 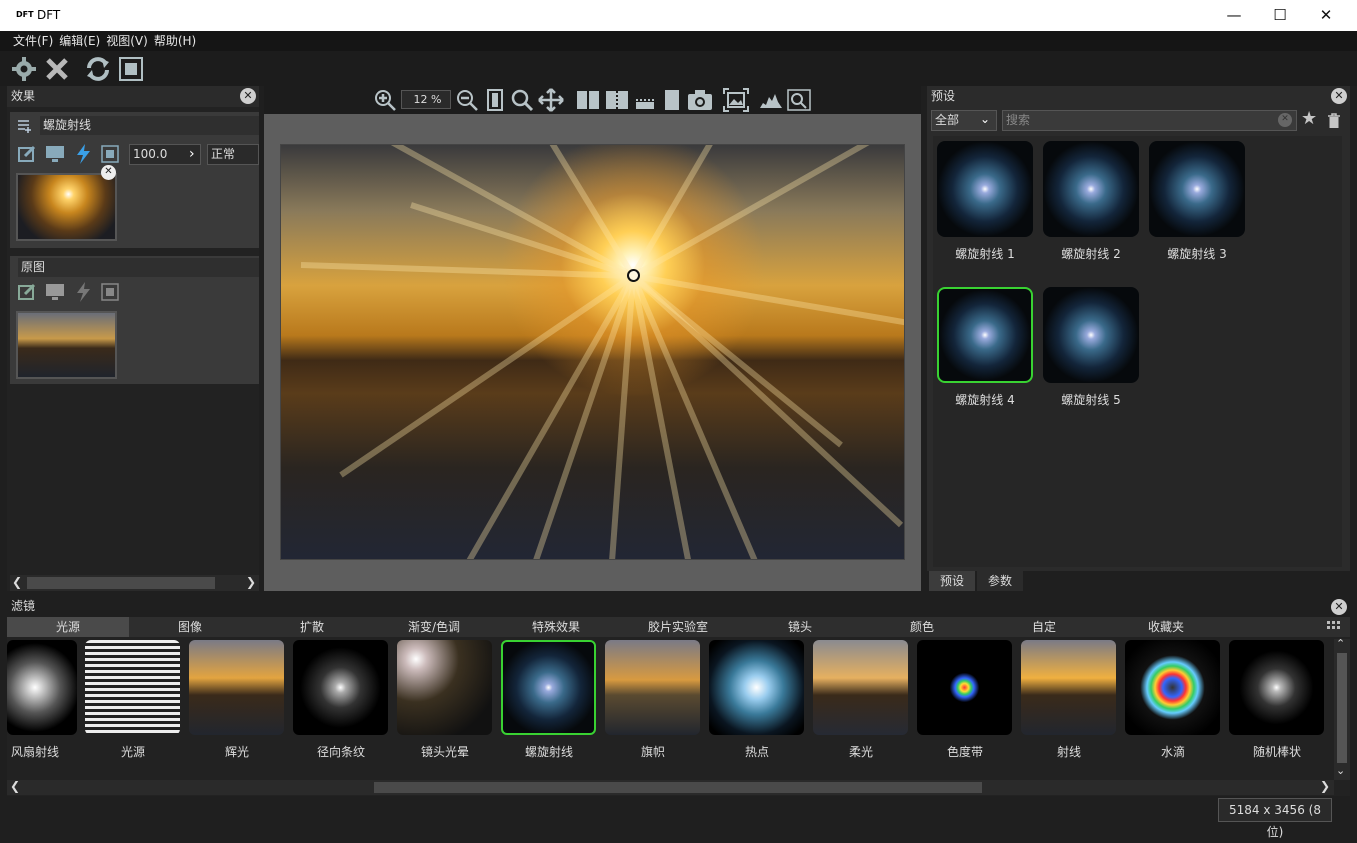 I want to click on clear-search-icon: ✕, so click(x=1285, y=120).